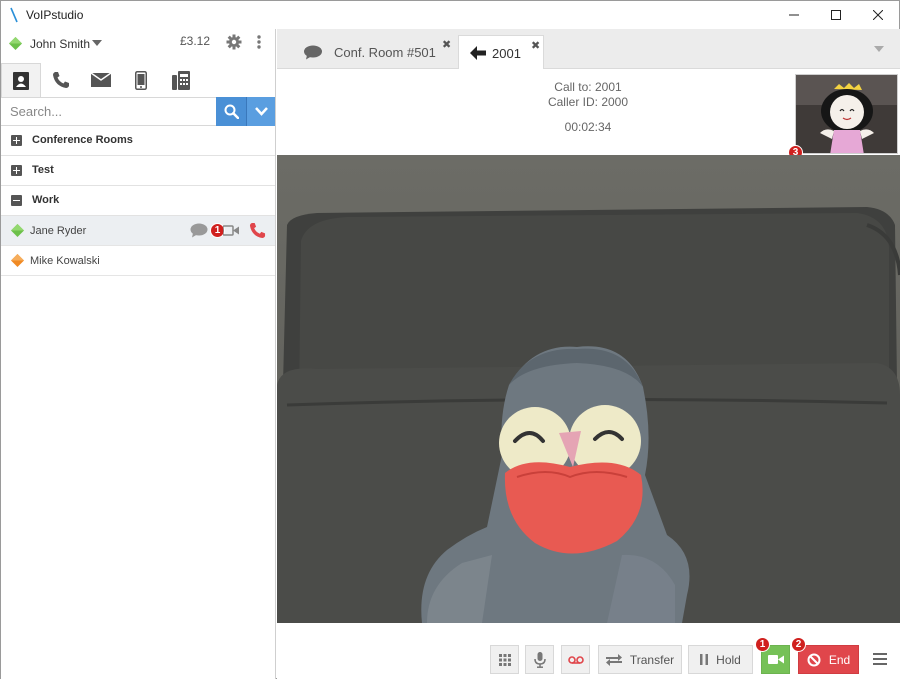 This screenshot has height=679, width=900. I want to click on away-status-icon, so click(17, 260).